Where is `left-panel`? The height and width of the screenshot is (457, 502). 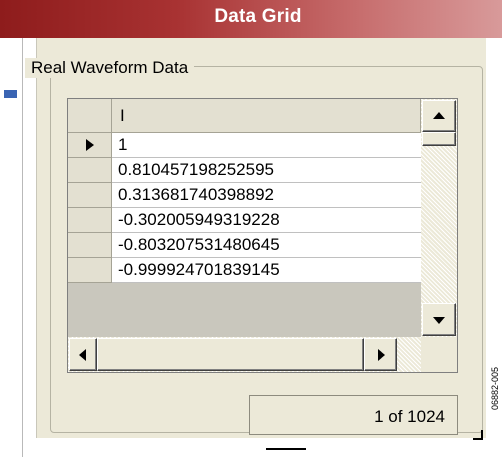 left-panel is located at coordinates (11, 247).